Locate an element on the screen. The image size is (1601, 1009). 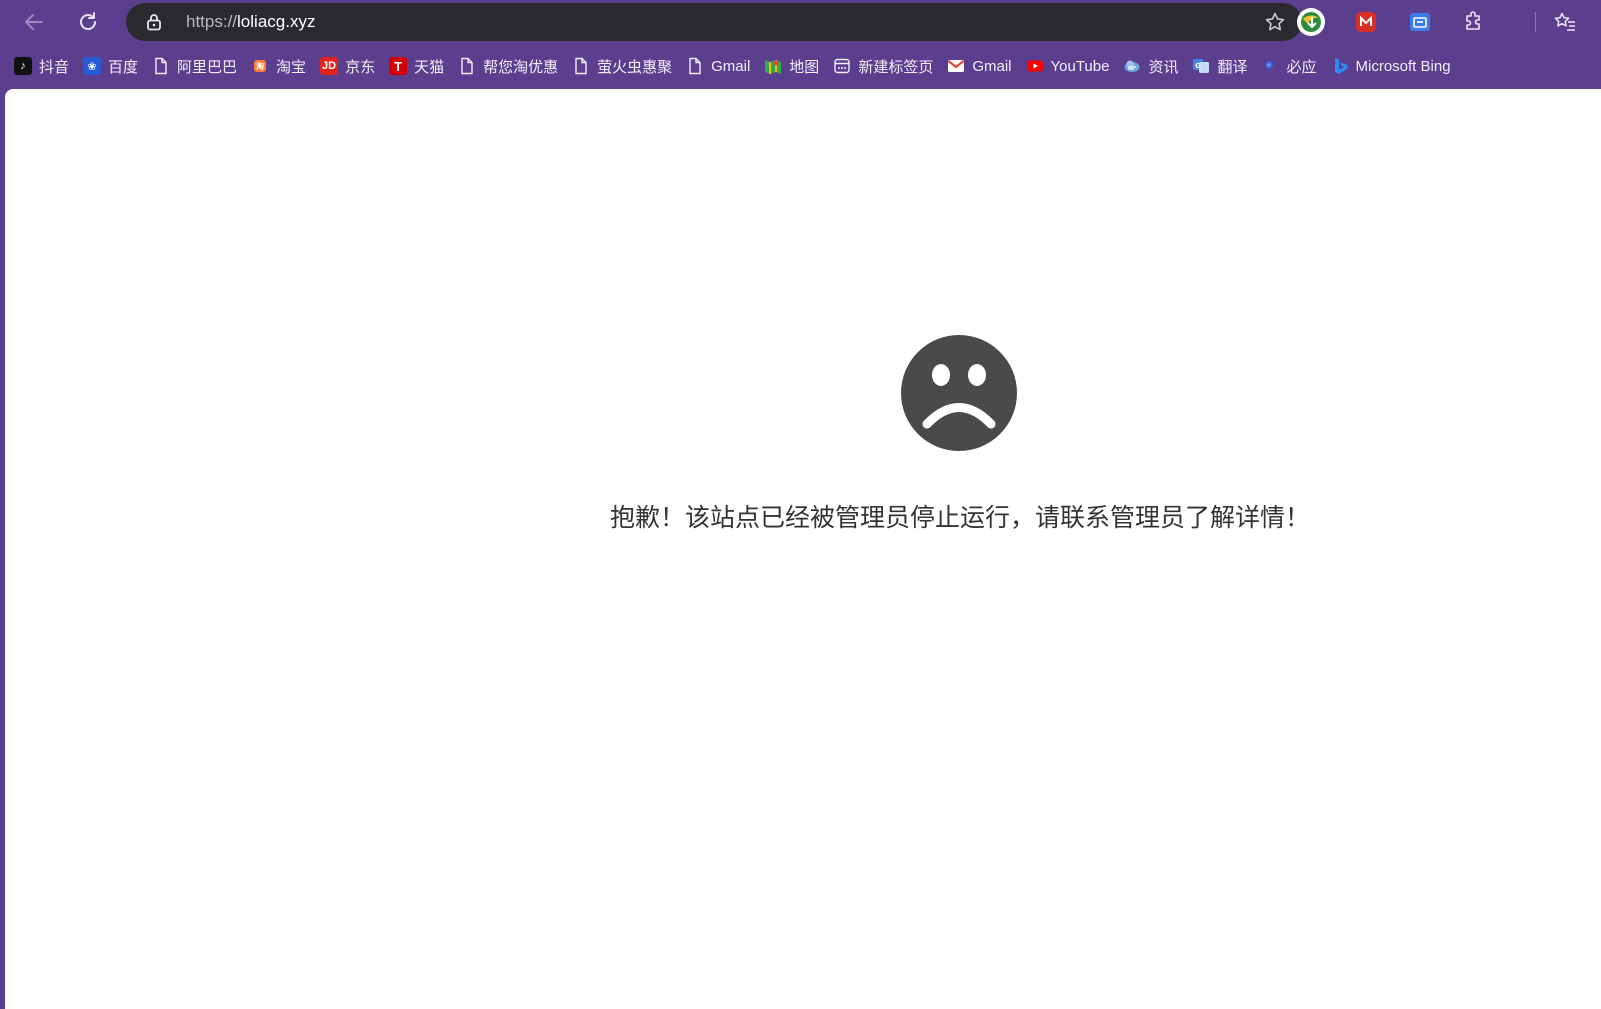
translate-icon: G is located at coordinates (1201, 66).